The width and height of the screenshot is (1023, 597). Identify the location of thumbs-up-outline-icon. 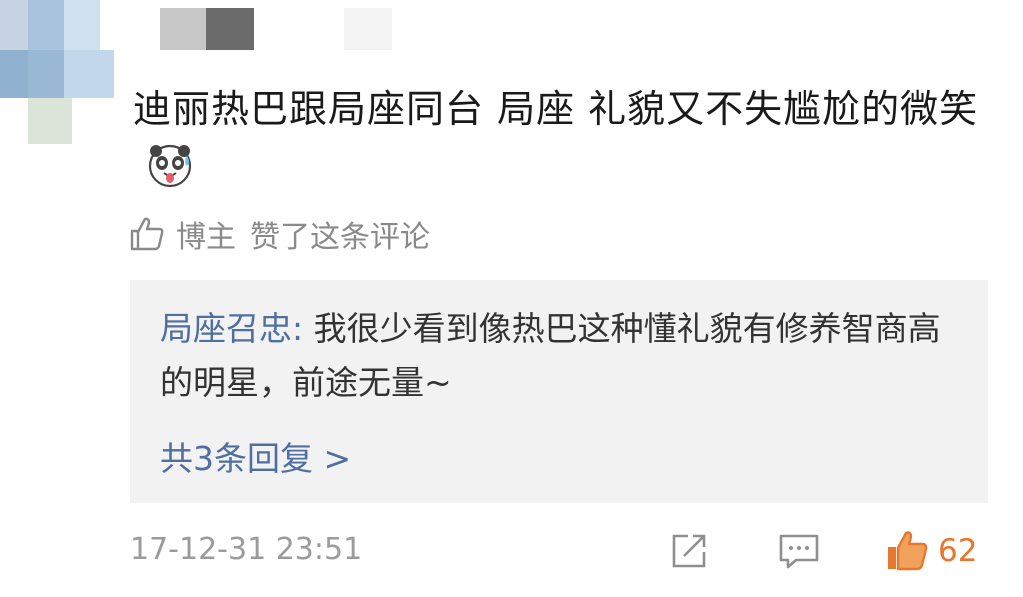
(147, 234).